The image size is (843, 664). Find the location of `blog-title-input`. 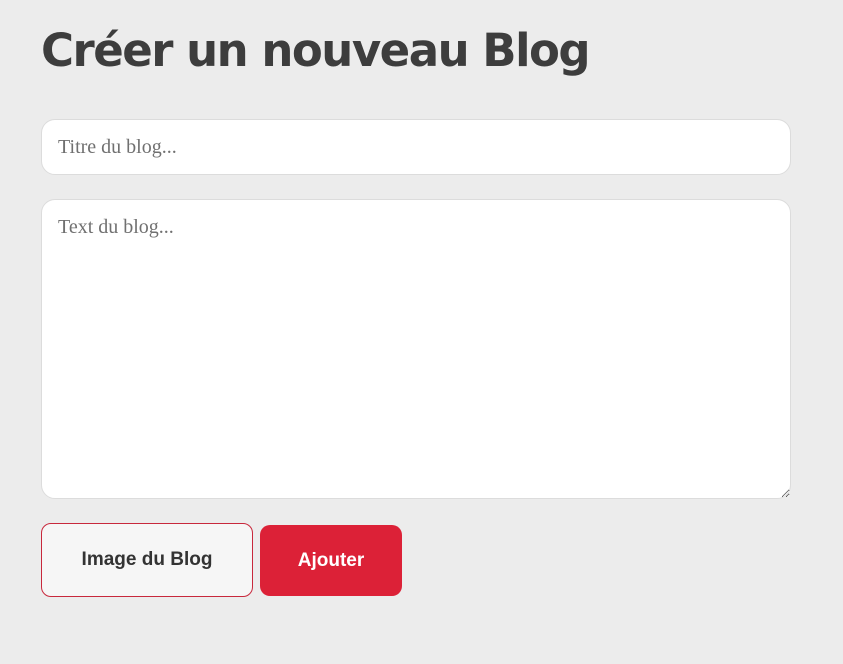

blog-title-input is located at coordinates (416, 147).